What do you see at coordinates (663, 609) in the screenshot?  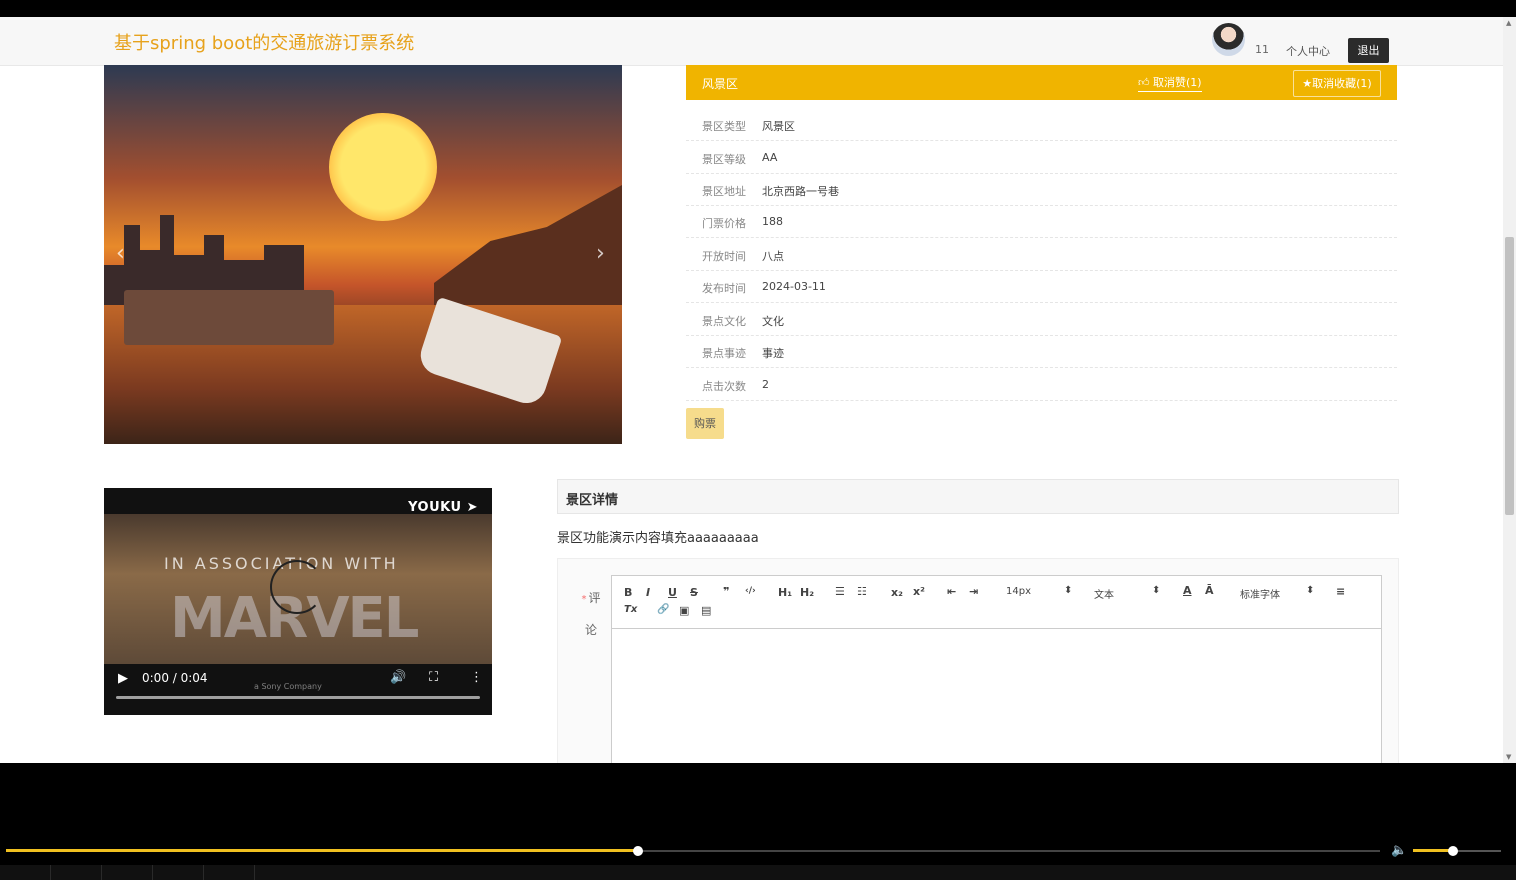 I see `link-icon: 🔗` at bounding box center [663, 609].